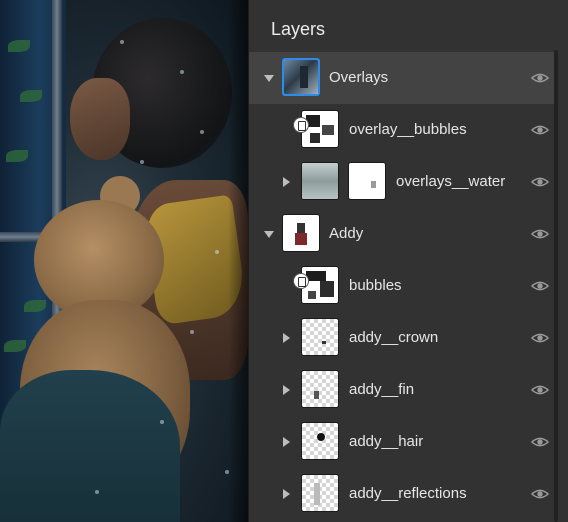 This screenshot has width=568, height=522. I want to click on layer-row-addy-crown: addy__crown, so click(402, 338).